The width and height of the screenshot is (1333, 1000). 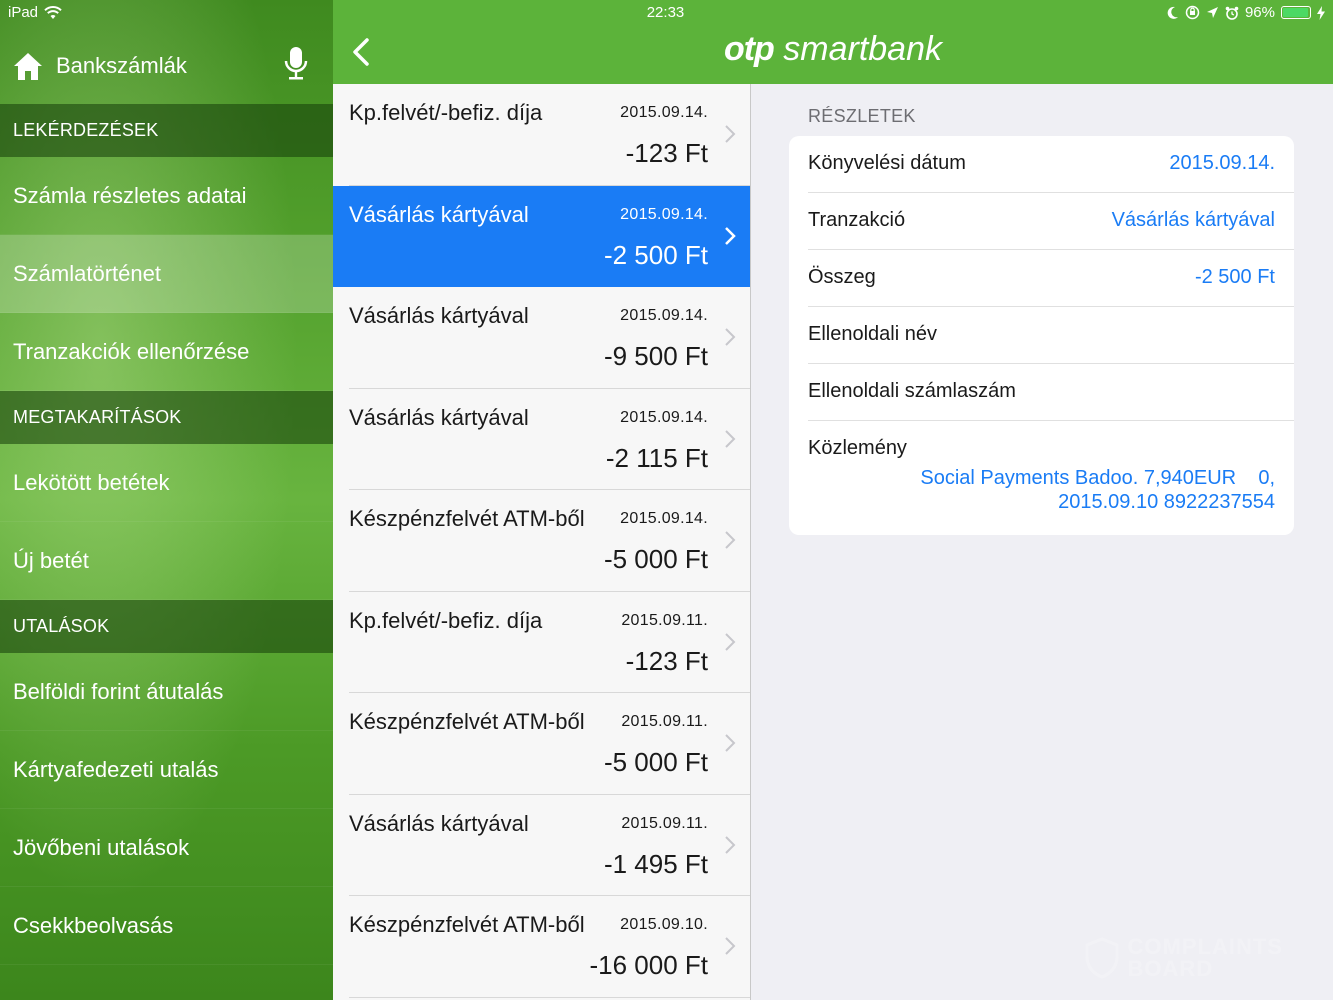 What do you see at coordinates (1296, 12) in the screenshot?
I see `battery-icon` at bounding box center [1296, 12].